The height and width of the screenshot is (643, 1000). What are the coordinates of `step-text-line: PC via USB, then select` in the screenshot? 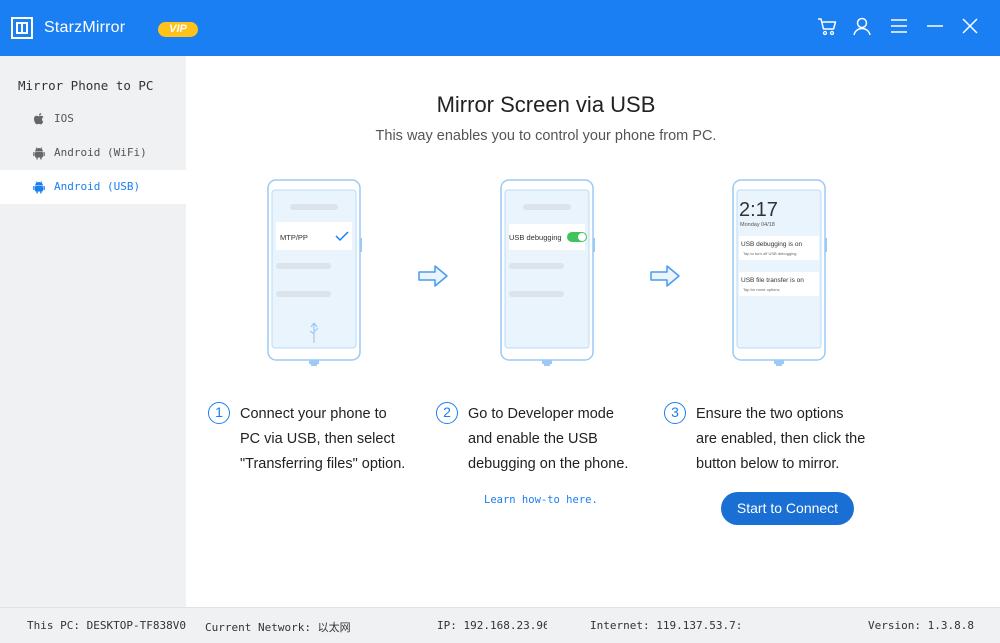 It's located at (317, 439).